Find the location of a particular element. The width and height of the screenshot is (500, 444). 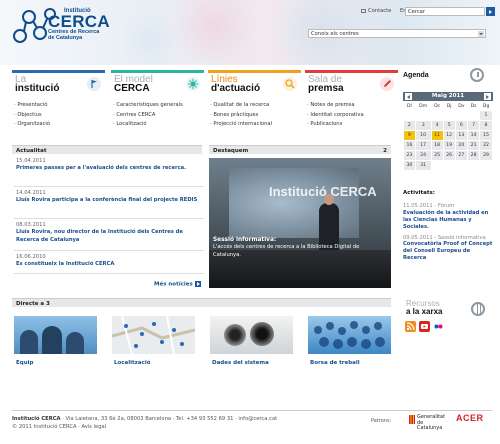

calendar-day: 31 is located at coordinates (423, 165).